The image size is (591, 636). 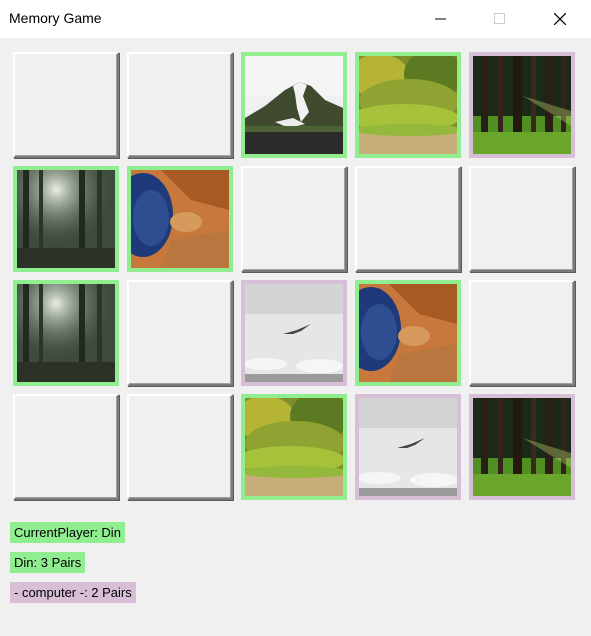 What do you see at coordinates (55, 18) in the screenshot?
I see `window-title: Memory Game` at bounding box center [55, 18].